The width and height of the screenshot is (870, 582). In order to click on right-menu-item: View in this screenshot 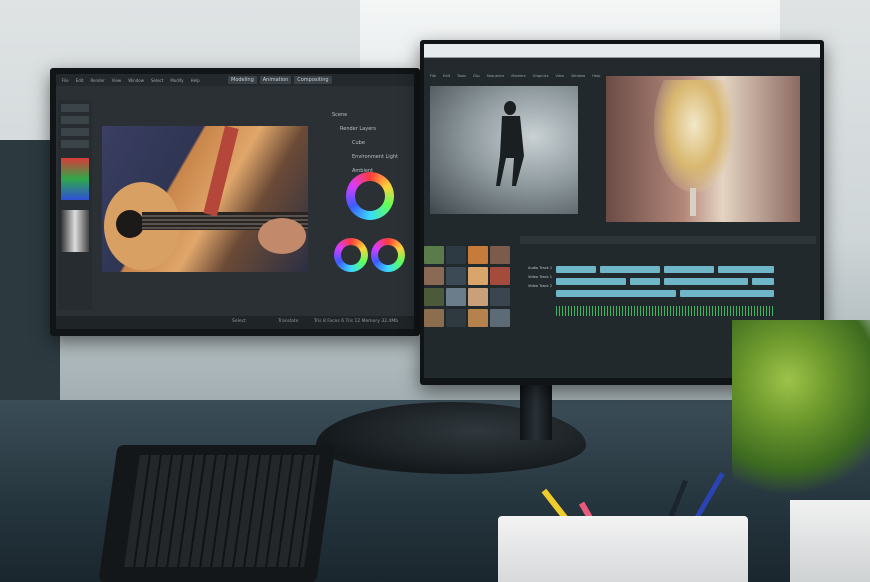, I will do `click(560, 76)`.